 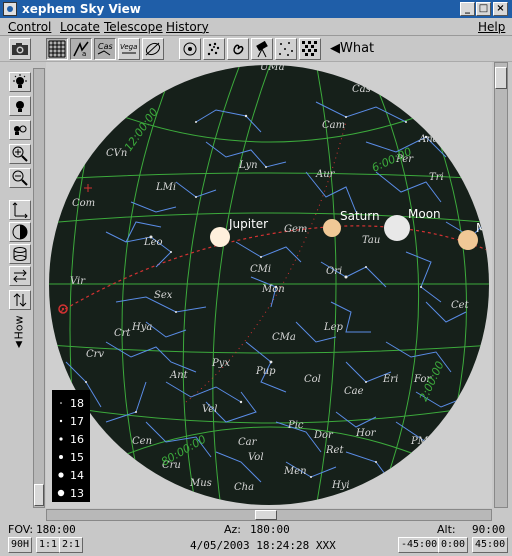 I want to click on bulb-pair-icon, so click(x=20, y=130).